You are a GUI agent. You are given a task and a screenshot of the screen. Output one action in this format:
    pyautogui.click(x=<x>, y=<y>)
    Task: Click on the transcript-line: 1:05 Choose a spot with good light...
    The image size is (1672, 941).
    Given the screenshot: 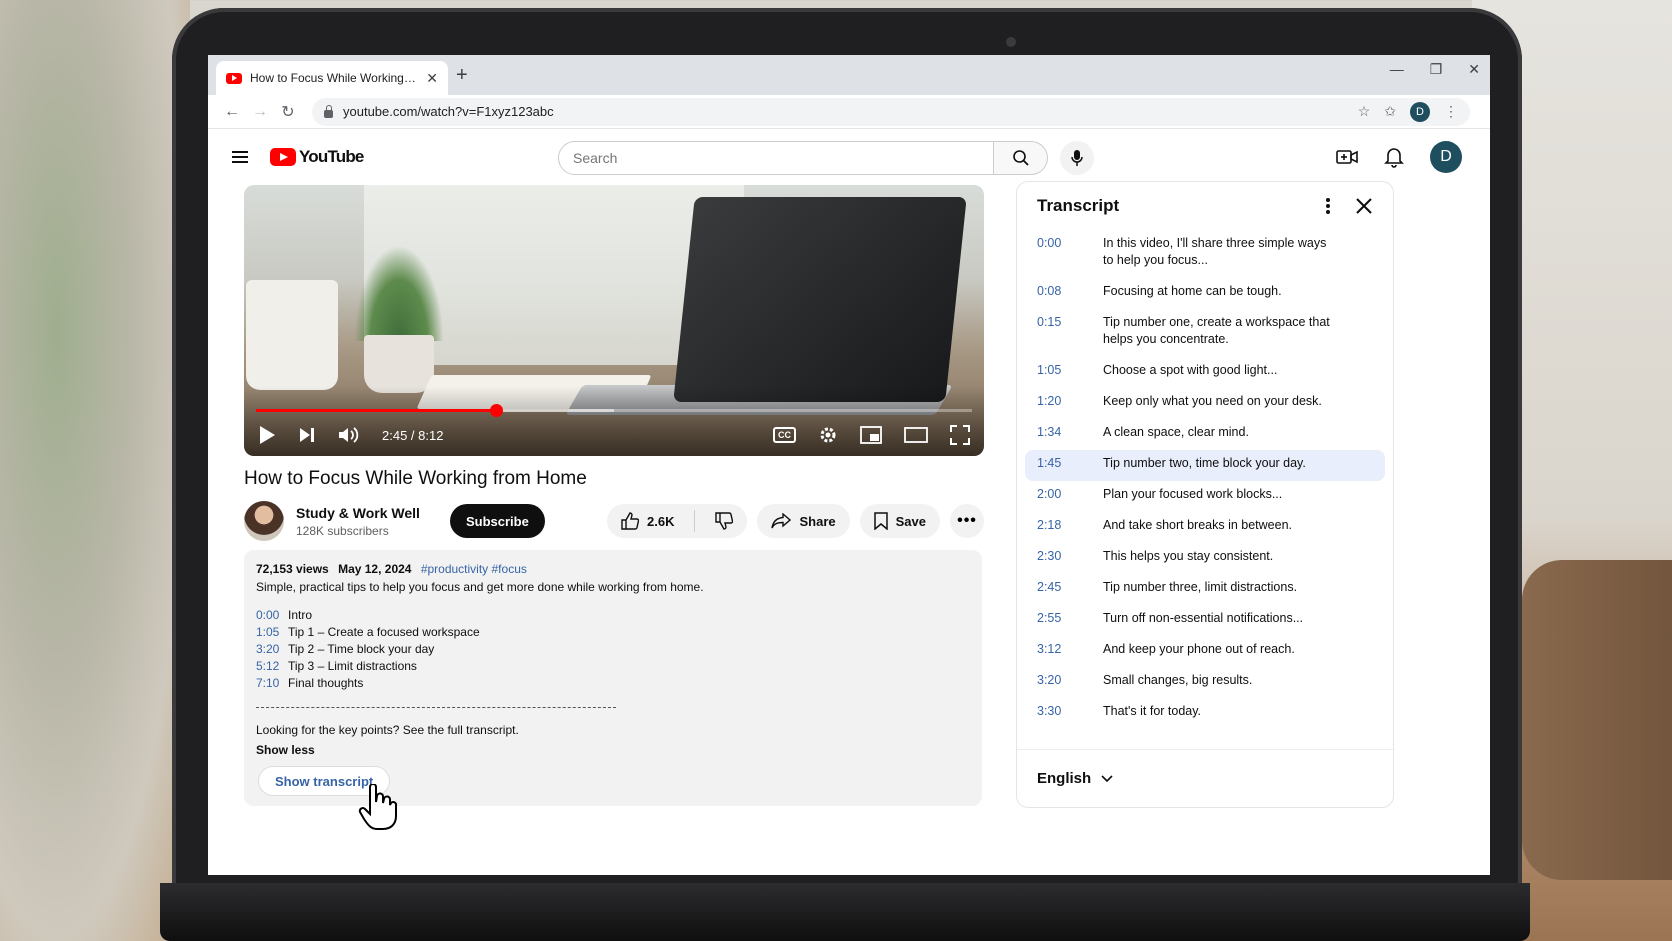 What is the action you would take?
    pyautogui.click(x=1205, y=372)
    